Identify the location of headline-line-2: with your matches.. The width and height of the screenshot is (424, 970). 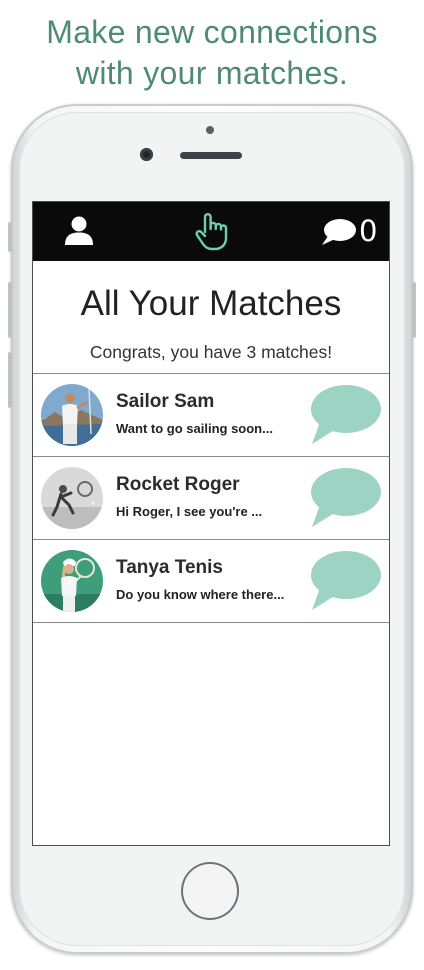
(212, 73).